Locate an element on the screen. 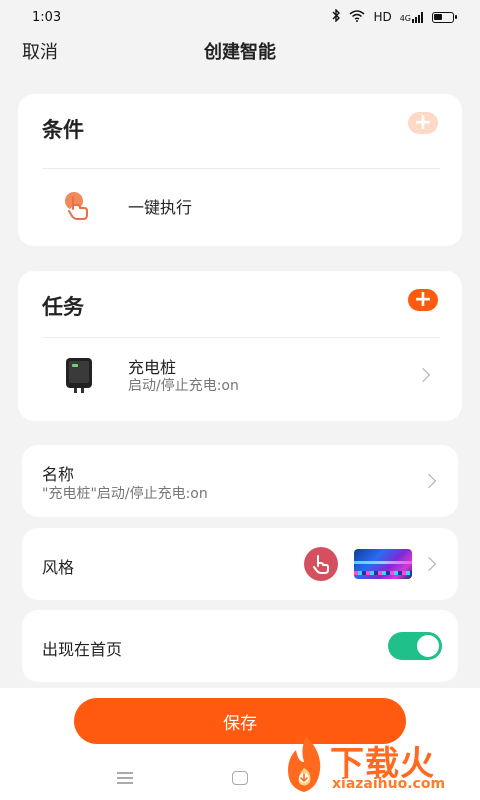 The height and width of the screenshot is (800, 480). conditions-title: 条件 is located at coordinates (63, 130).